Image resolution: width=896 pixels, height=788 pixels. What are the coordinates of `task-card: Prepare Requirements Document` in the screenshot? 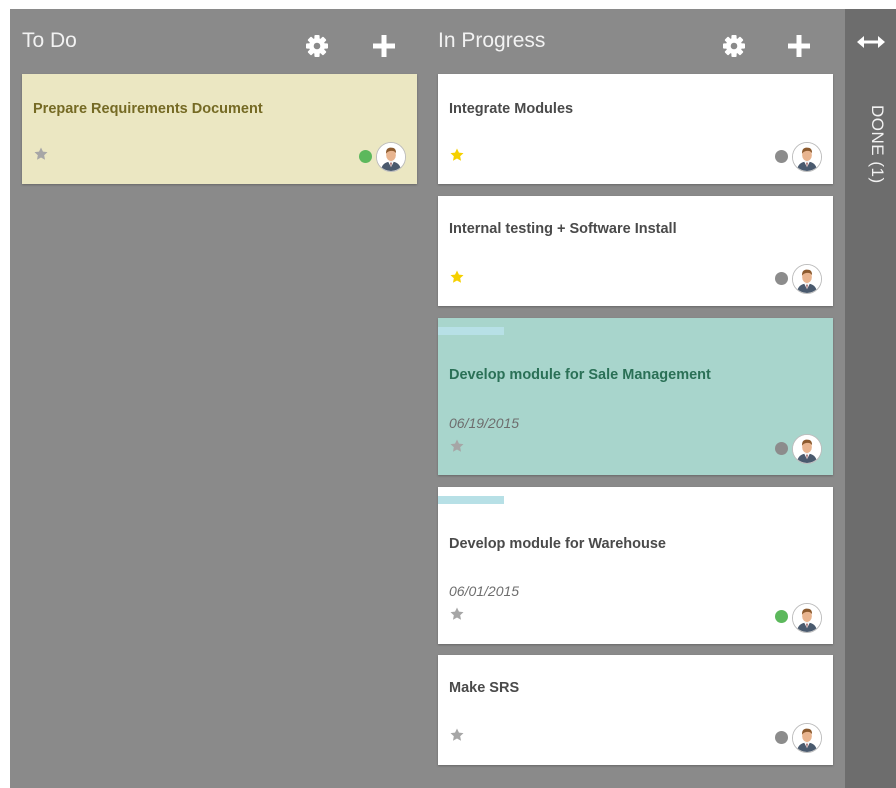 It's located at (219, 129).